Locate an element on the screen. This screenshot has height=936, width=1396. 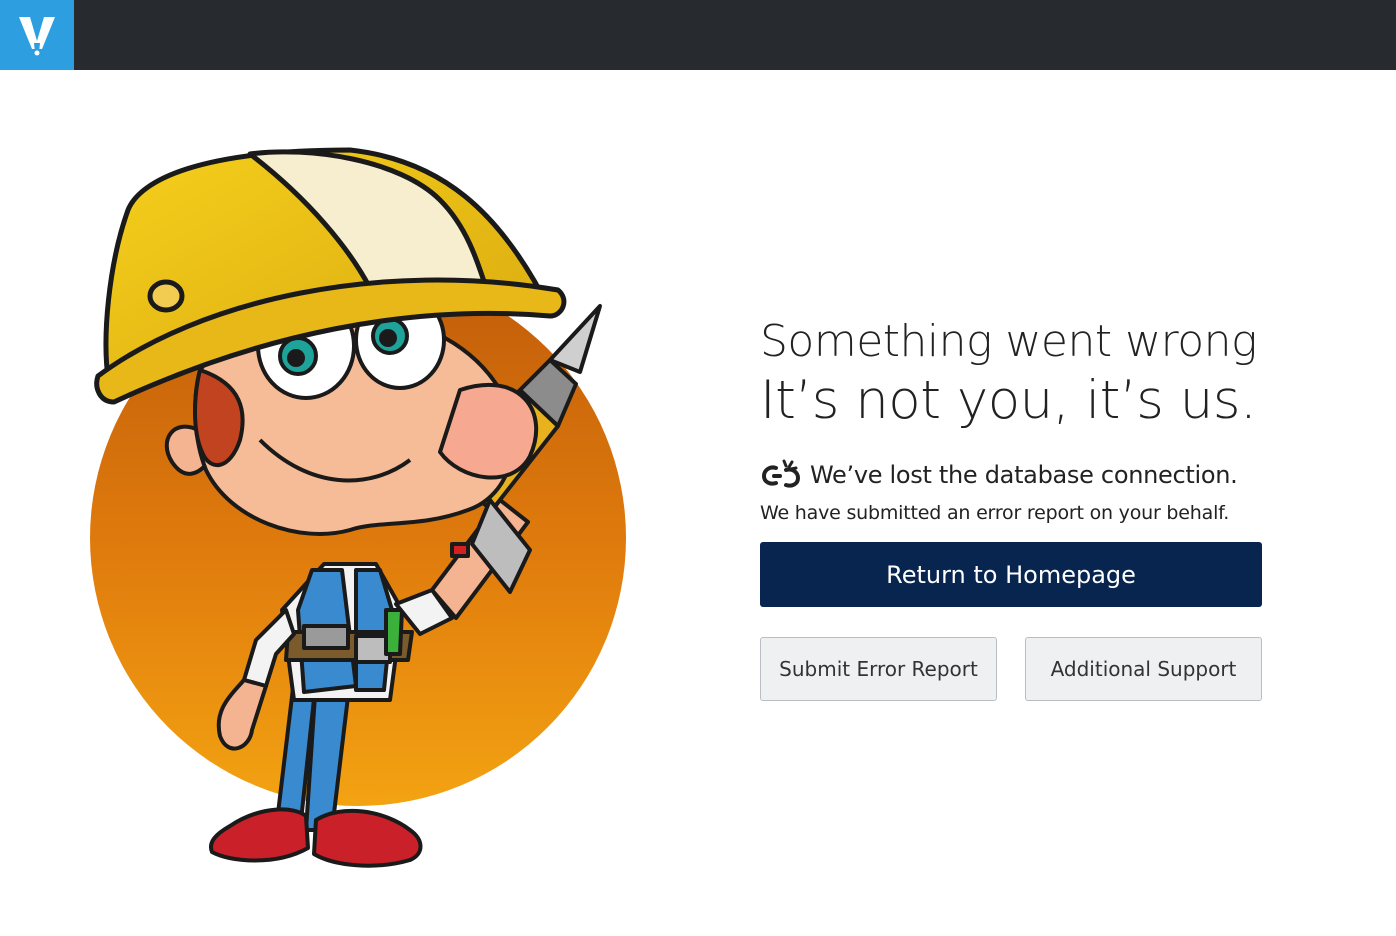
secondary-actions: Submit Error Report Additional Support is located at coordinates (1011, 669).